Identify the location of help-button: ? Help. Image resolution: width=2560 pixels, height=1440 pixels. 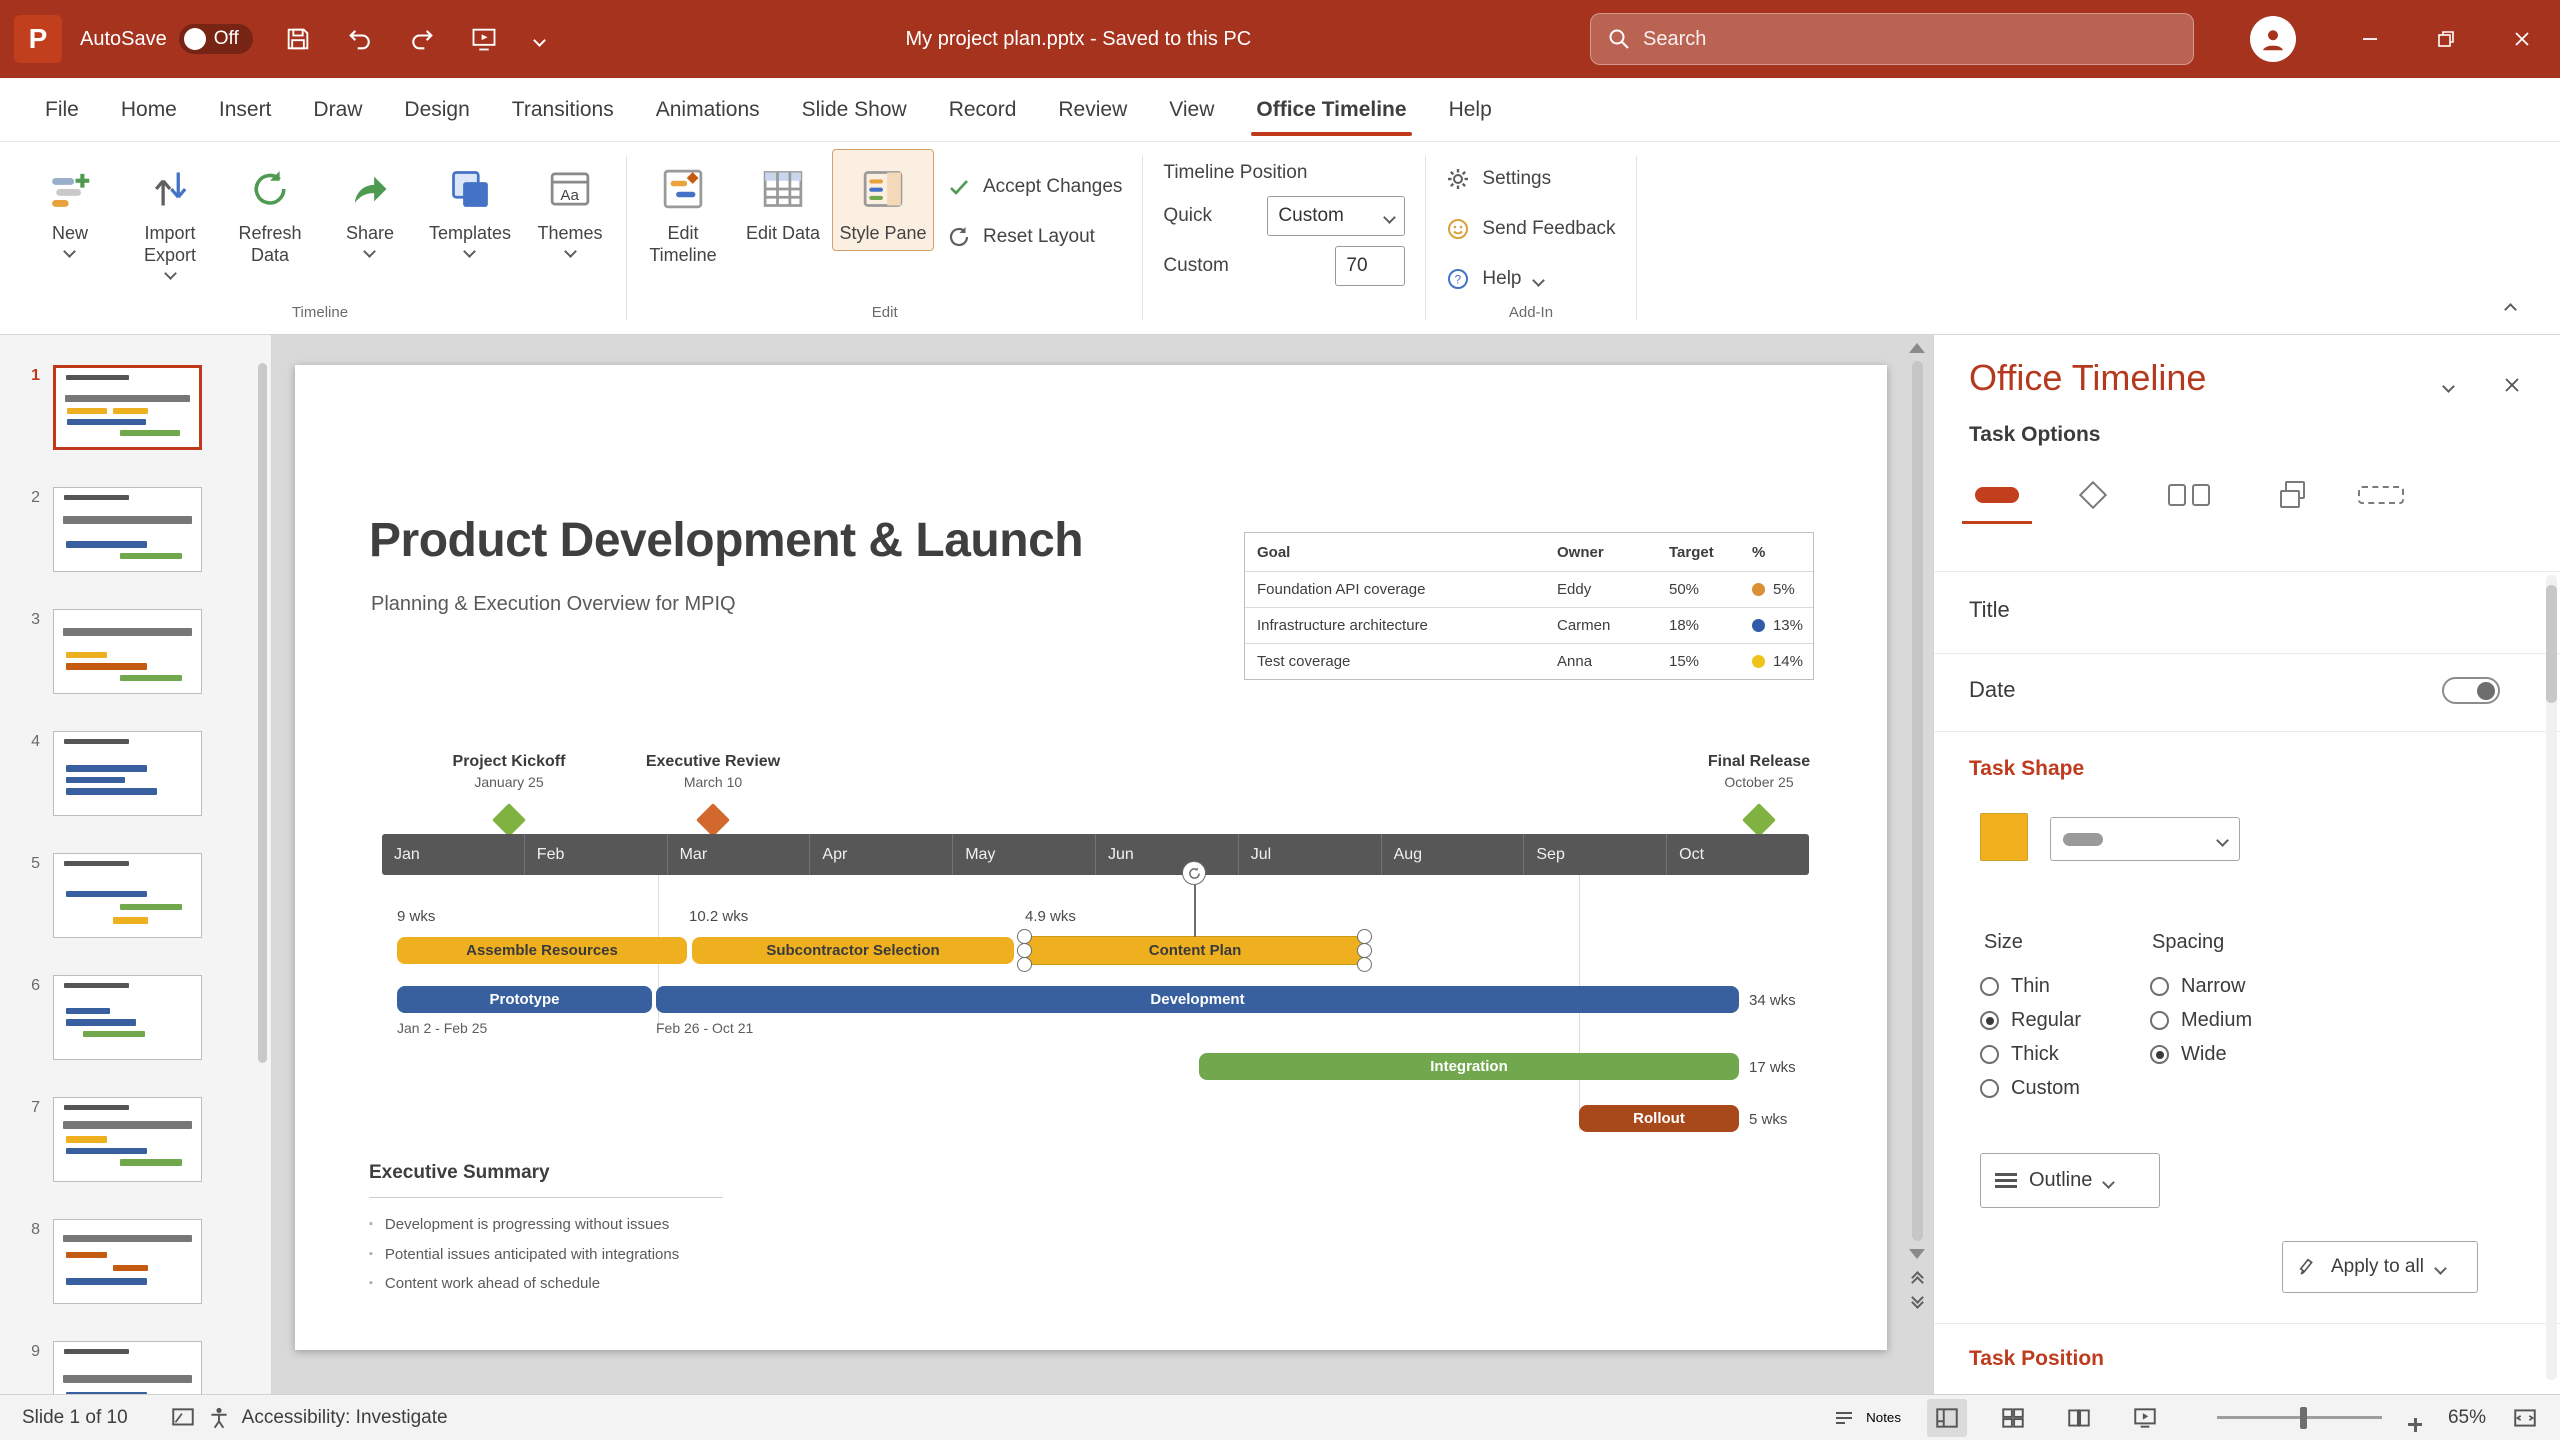
(1530, 279).